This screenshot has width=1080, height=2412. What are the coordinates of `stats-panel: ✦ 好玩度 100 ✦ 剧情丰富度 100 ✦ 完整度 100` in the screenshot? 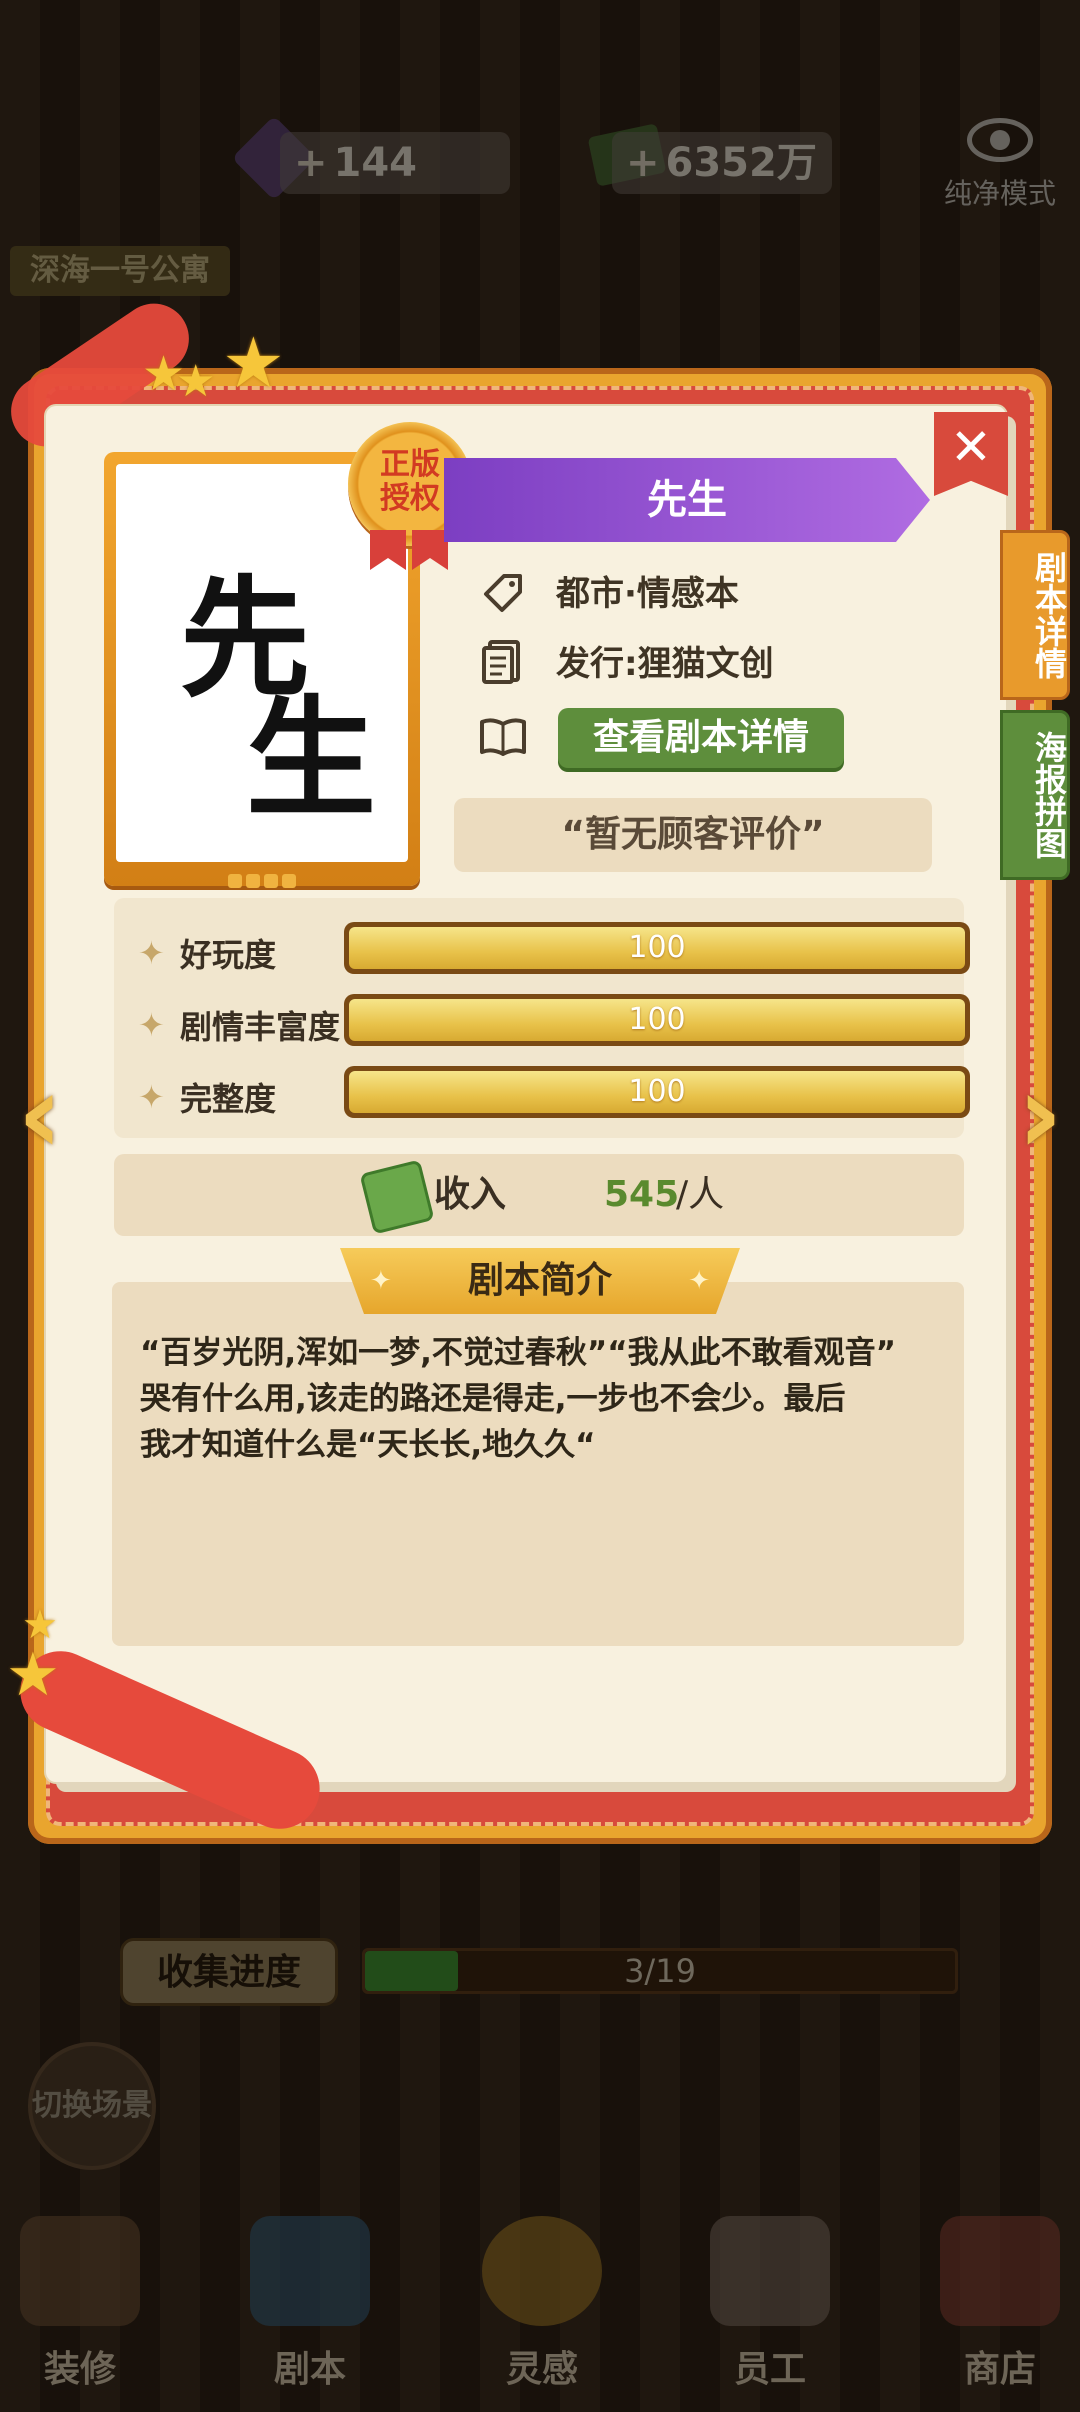 It's located at (542, 1018).